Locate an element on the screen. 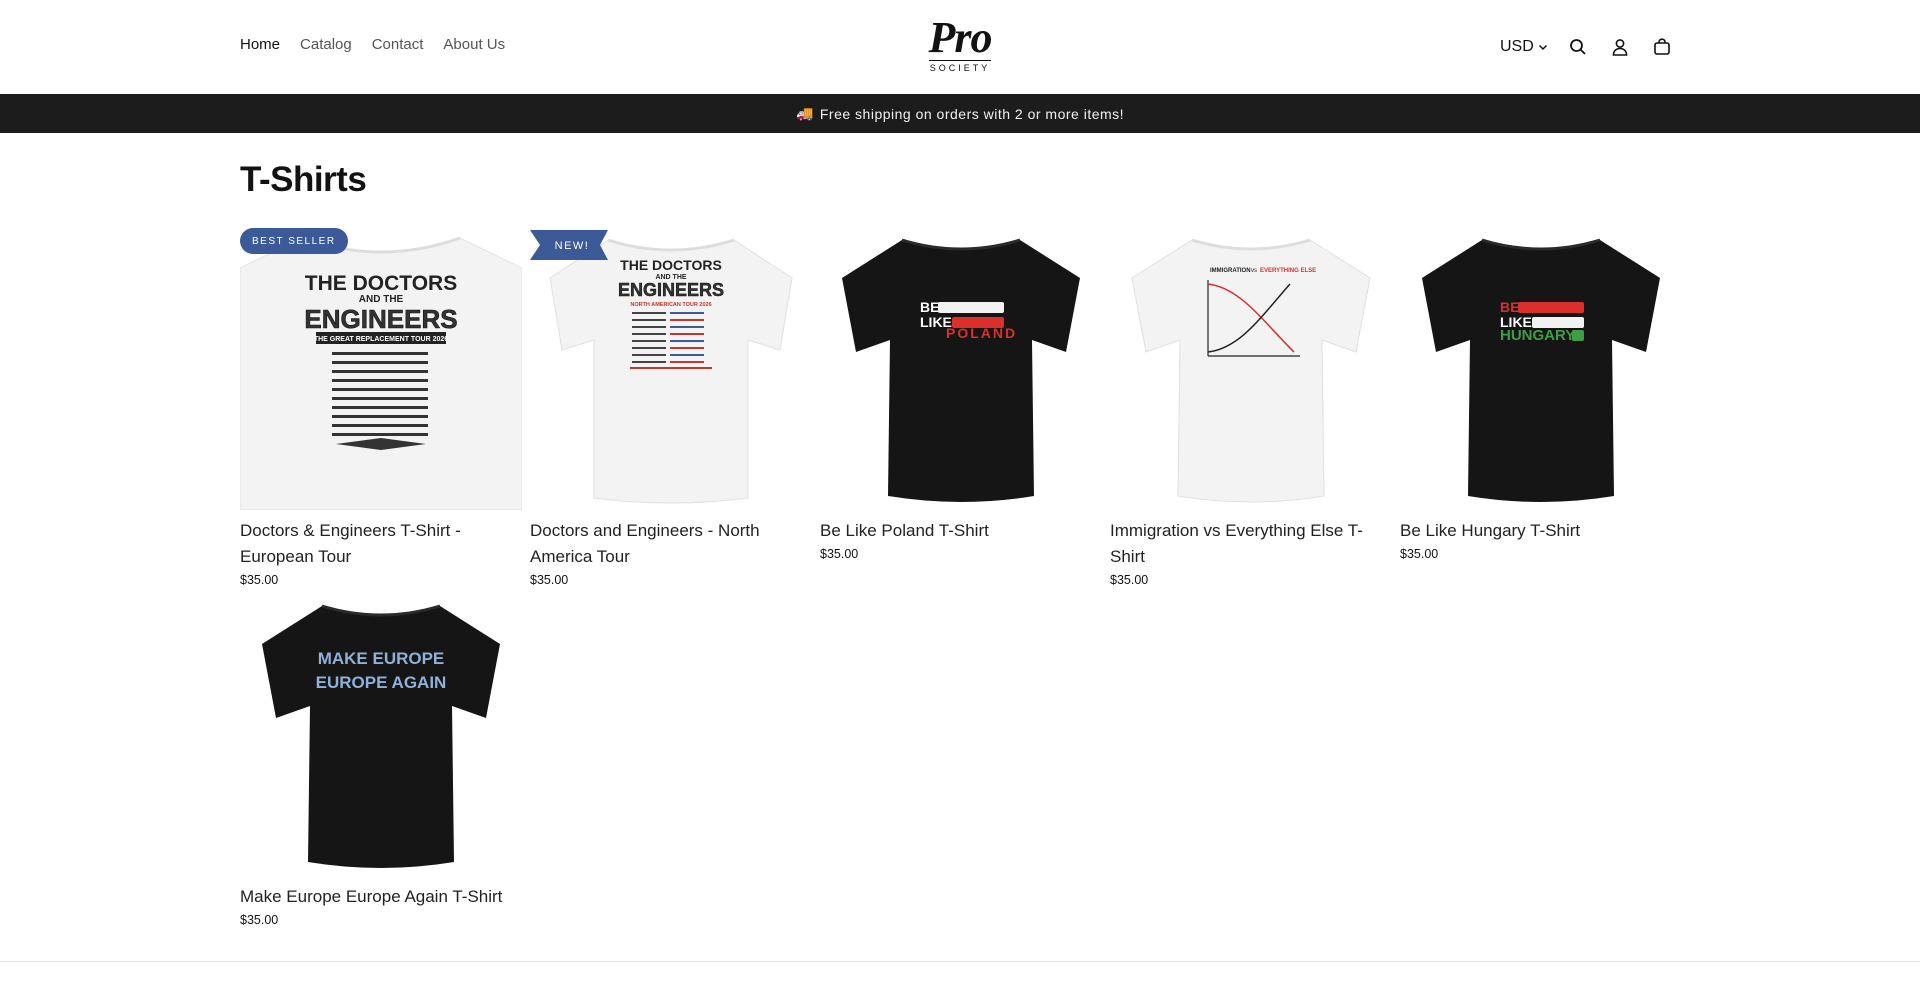  site-logo: Pro SOCIETY is located at coordinates (960, 43).